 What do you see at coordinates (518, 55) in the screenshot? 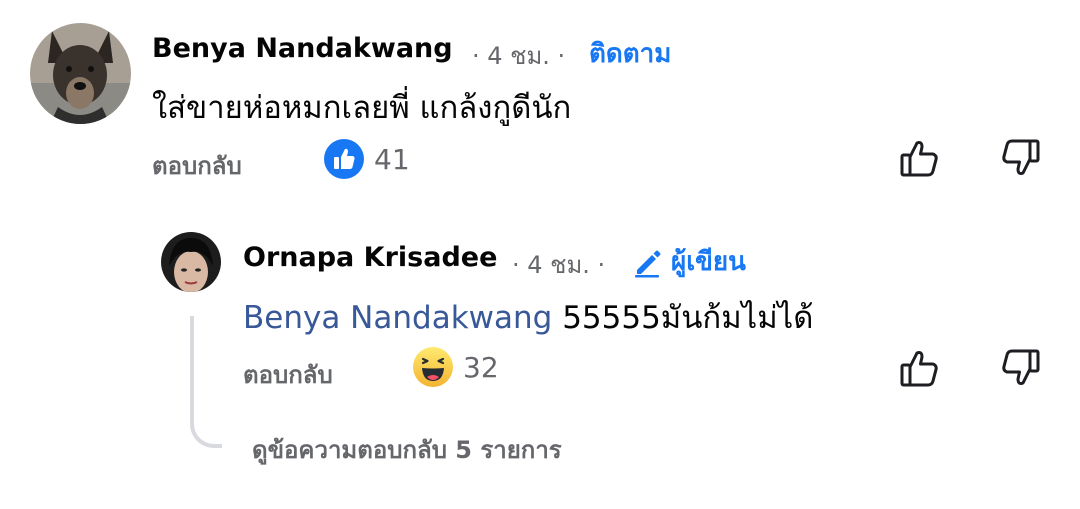
I see `comment-timestamp: · 4 ชม. ·` at bounding box center [518, 55].